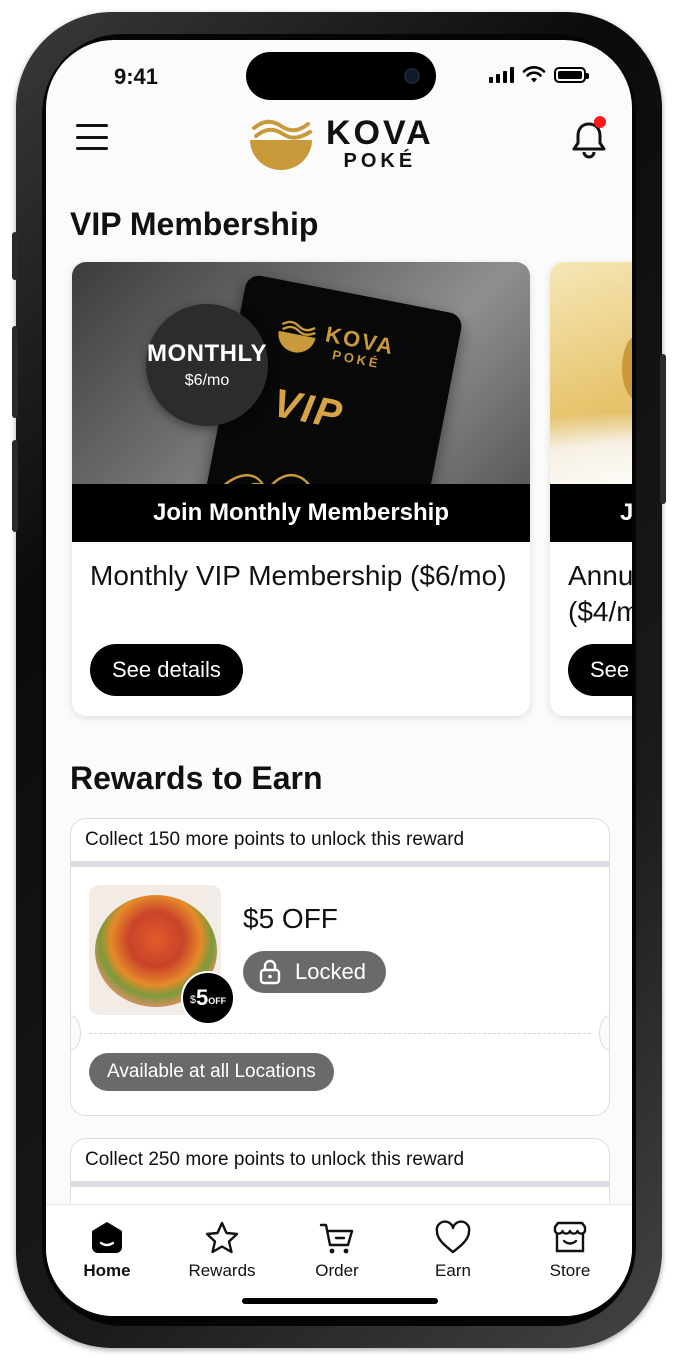 The image size is (679, 1362). I want to click on brand-logo: KOVA POKÉ, so click(341, 144).